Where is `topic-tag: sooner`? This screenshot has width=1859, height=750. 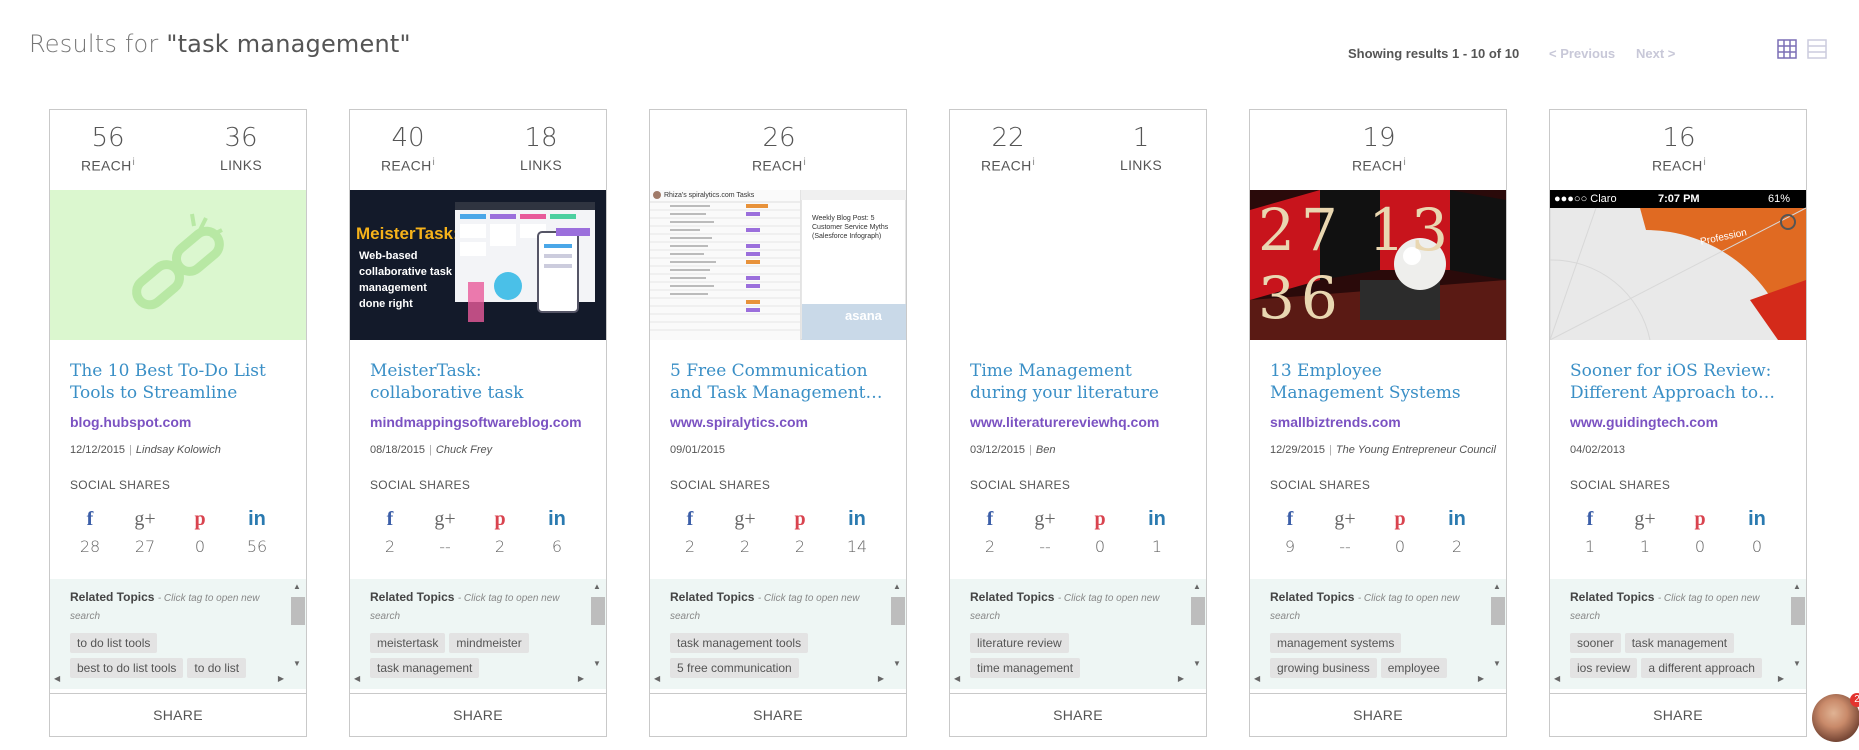
topic-tag: sooner is located at coordinates (1595, 643).